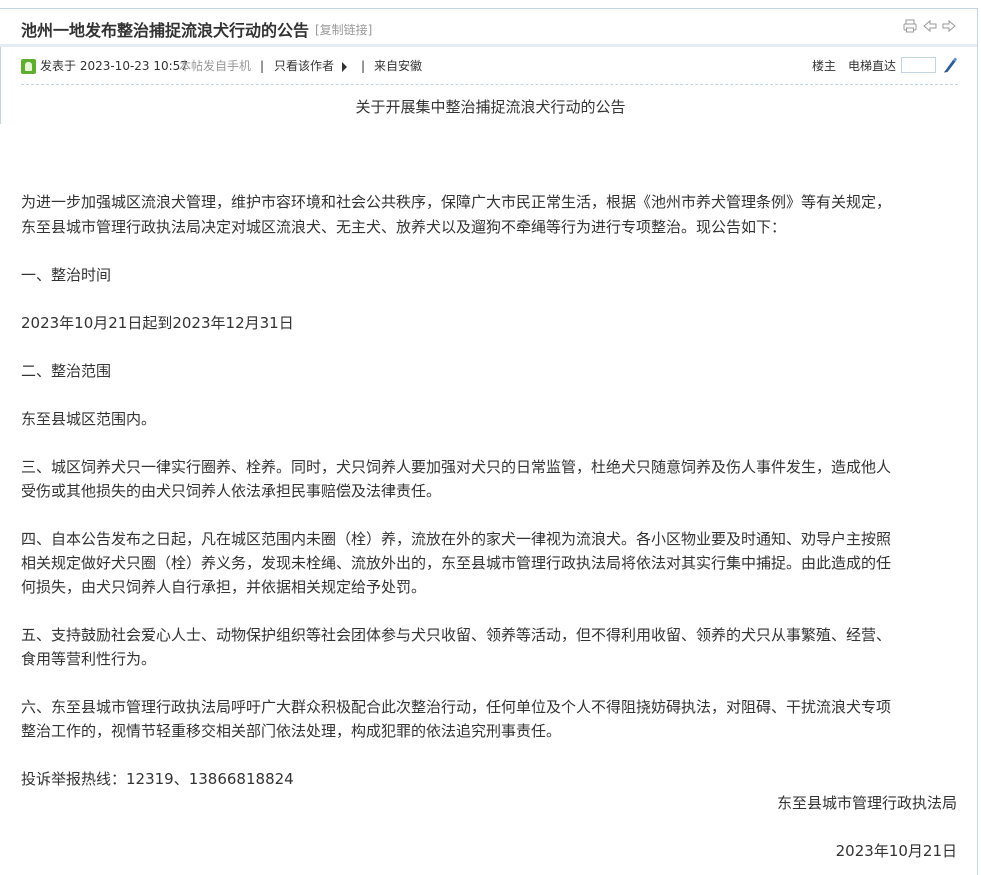 The width and height of the screenshot is (981, 875). Describe the element at coordinates (28, 66) in the screenshot. I see `author-icon` at that location.